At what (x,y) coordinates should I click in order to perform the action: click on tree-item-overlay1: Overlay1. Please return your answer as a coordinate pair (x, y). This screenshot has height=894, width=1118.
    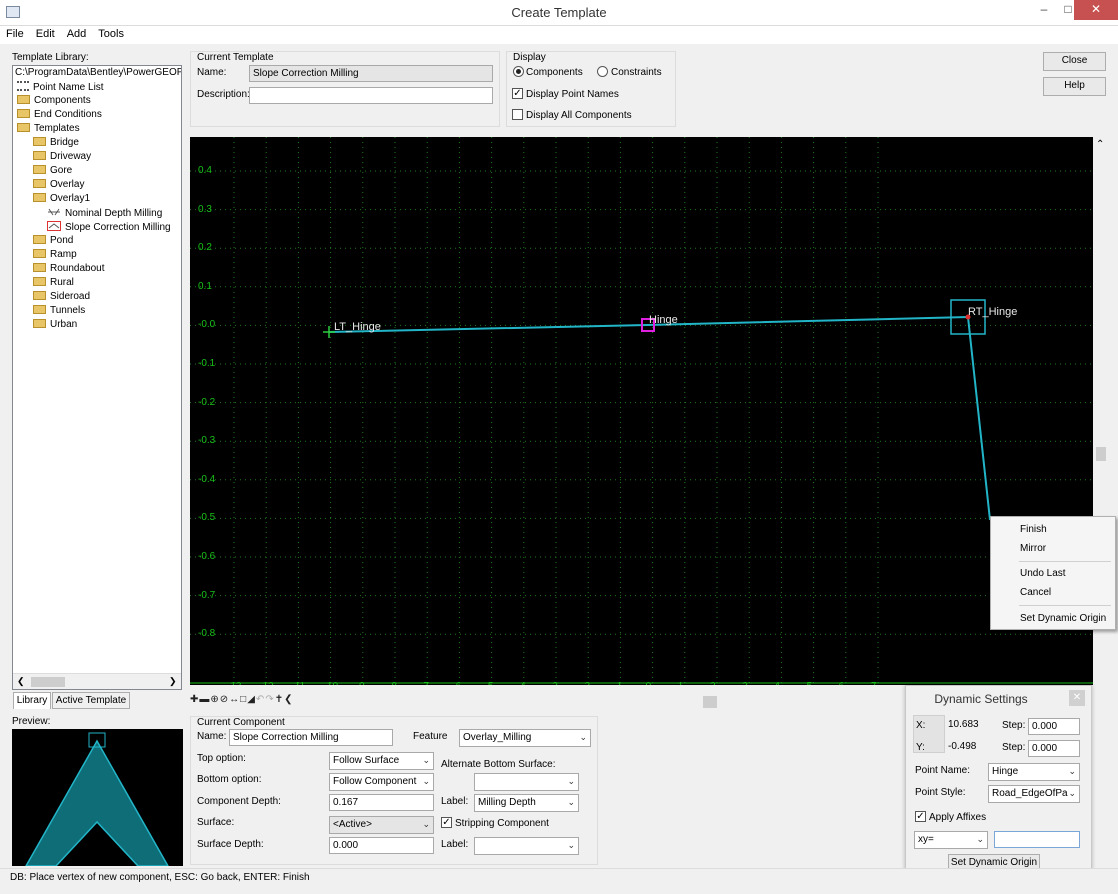
    Looking at the image, I should click on (61, 200).